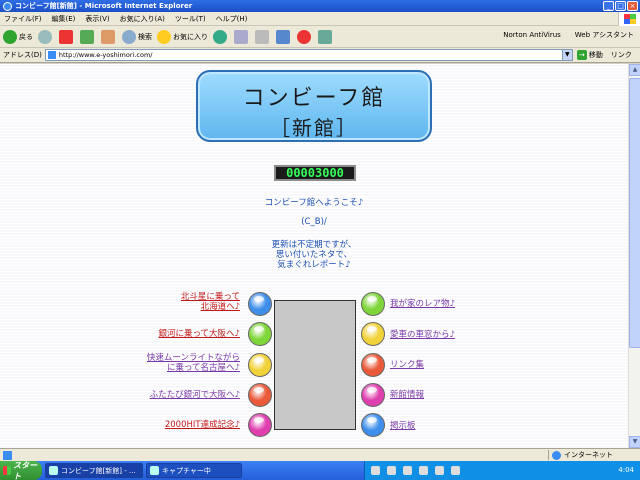  Describe the element at coordinates (422, 334) in the screenshot. I see `link-car-window: 愛車の車窓から♪` at that location.